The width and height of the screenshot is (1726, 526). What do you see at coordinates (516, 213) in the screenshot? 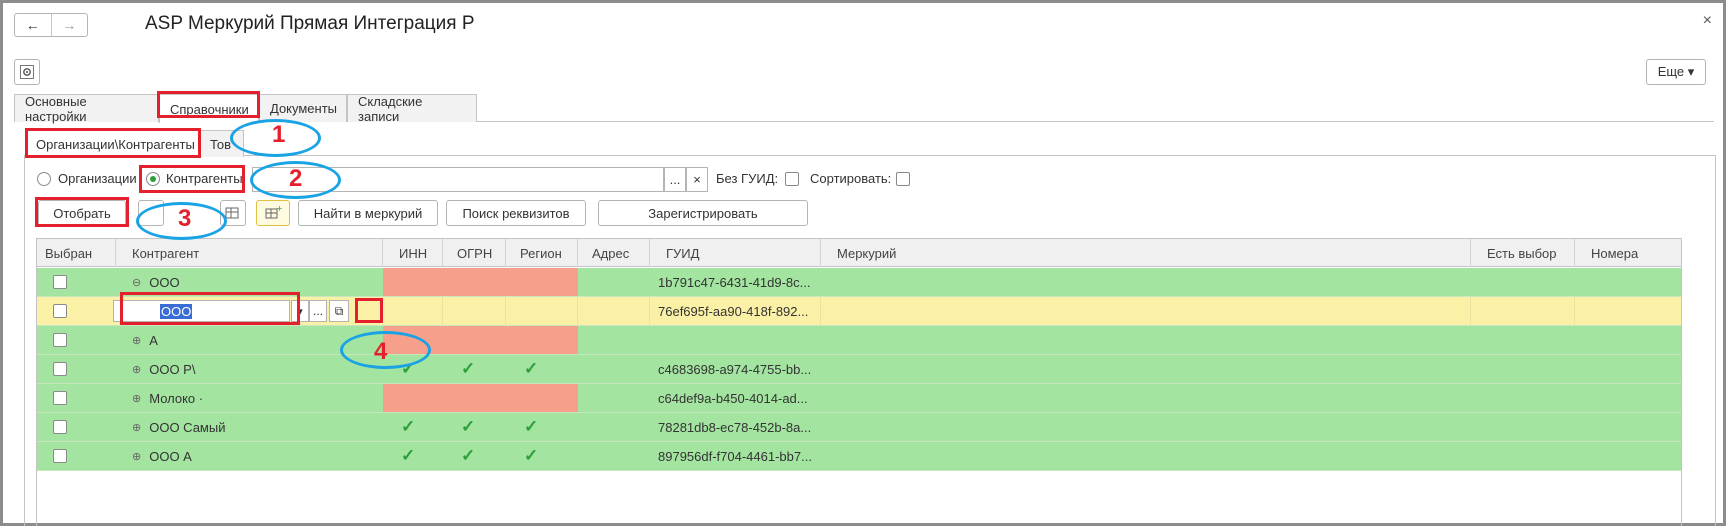
I see `find-requisites-button: Поиск реквизитов` at bounding box center [516, 213].